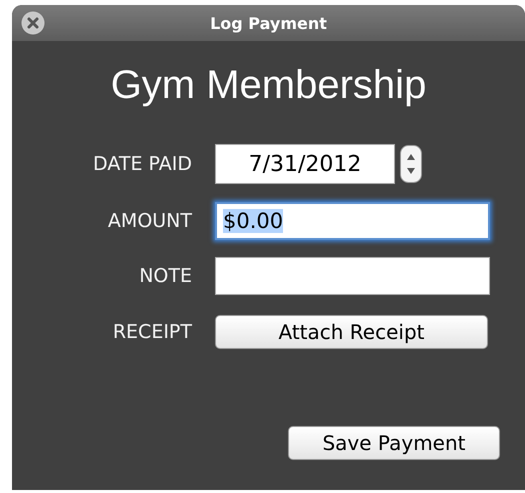 The image size is (525, 493). Describe the element at coordinates (152, 332) in the screenshot. I see `field-label: RECEIPT` at that location.